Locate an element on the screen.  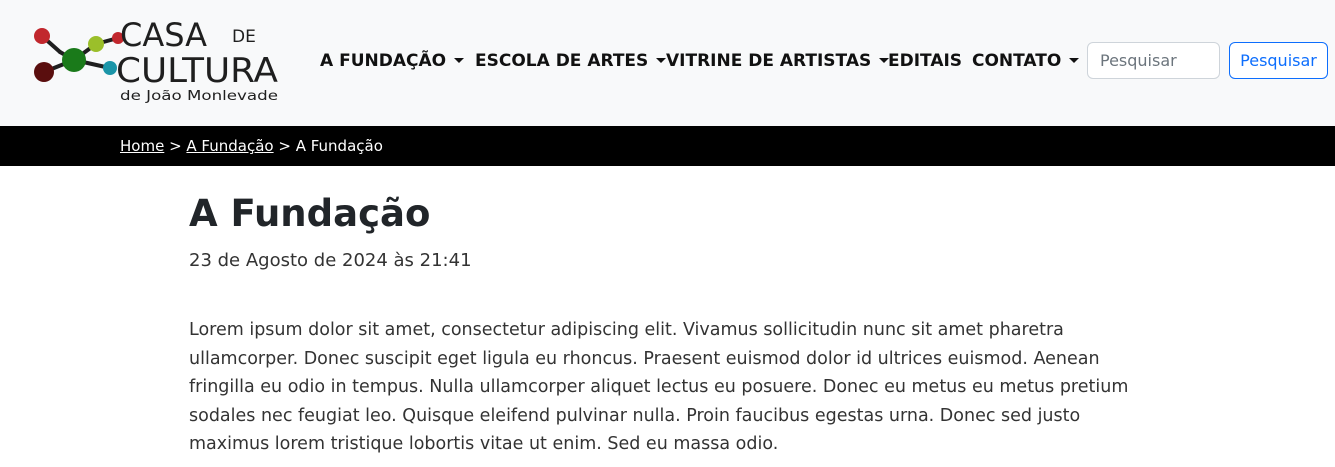
site-logo: CASA DE CULTURA de João Monlevade is located at coordinates (156, 58).